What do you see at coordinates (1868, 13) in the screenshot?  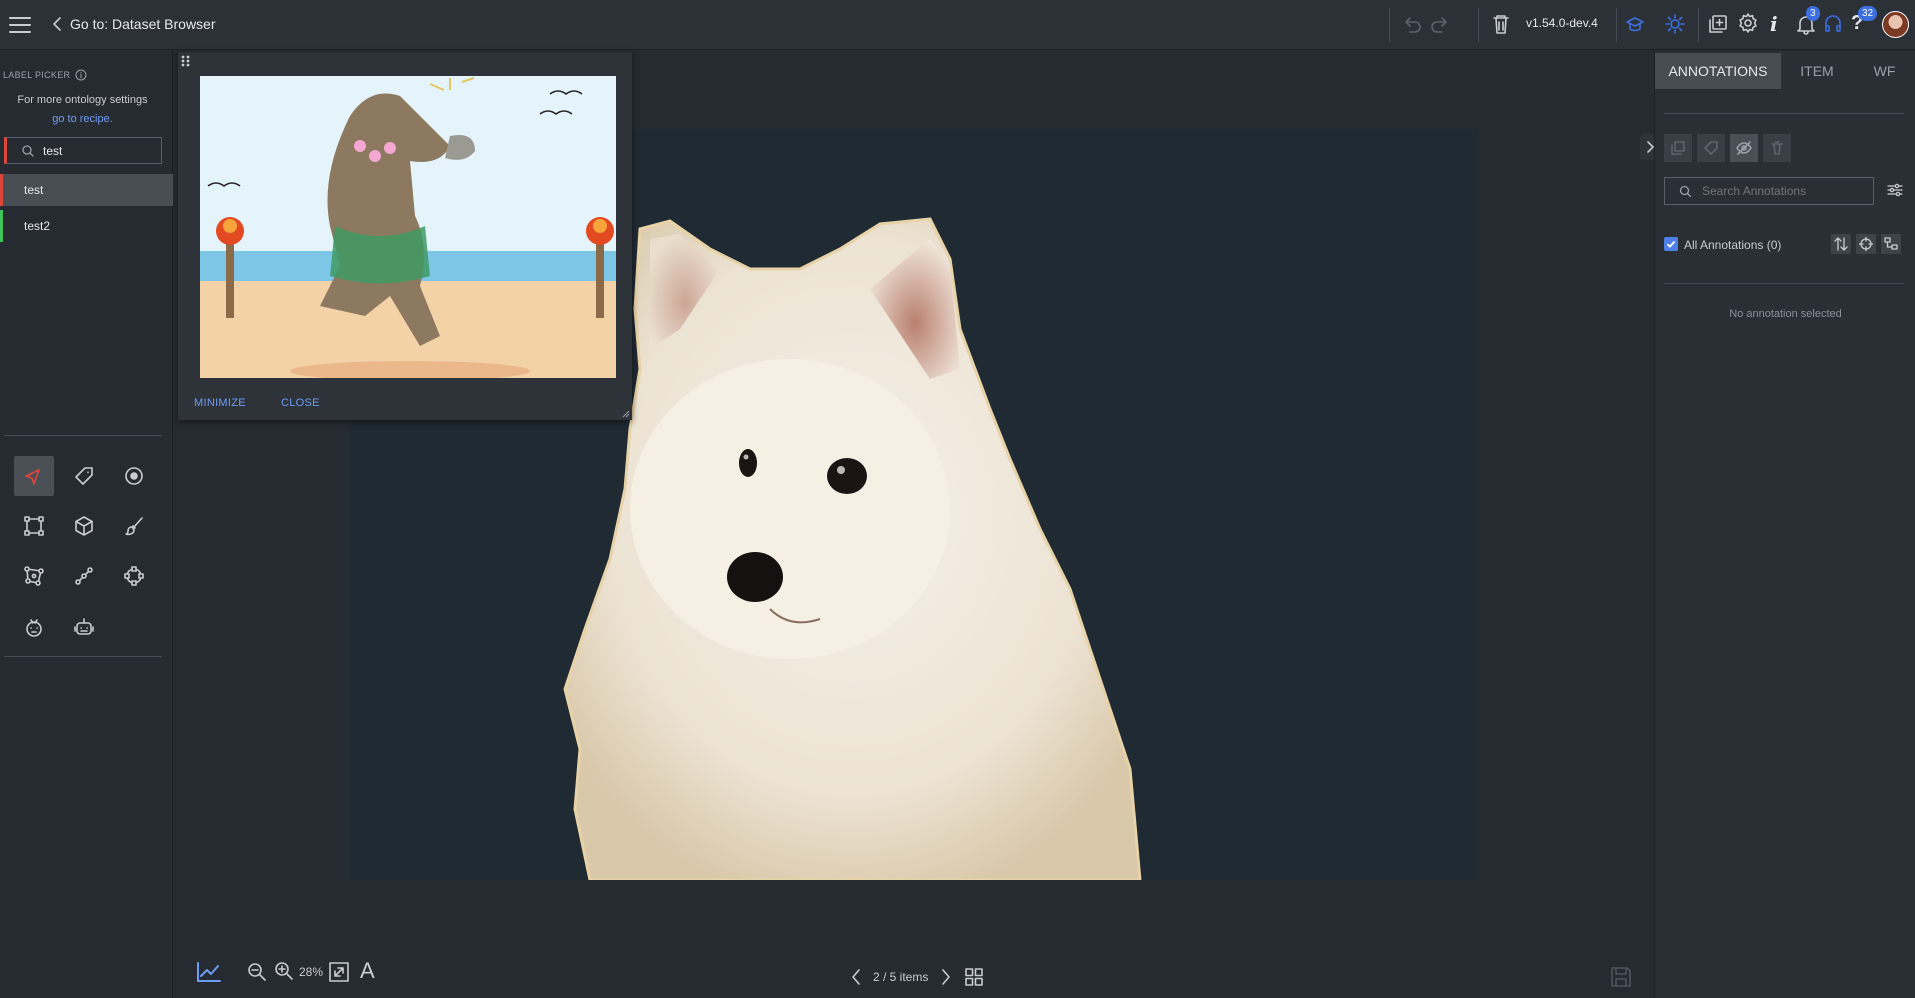 I see `help-badge: 32` at bounding box center [1868, 13].